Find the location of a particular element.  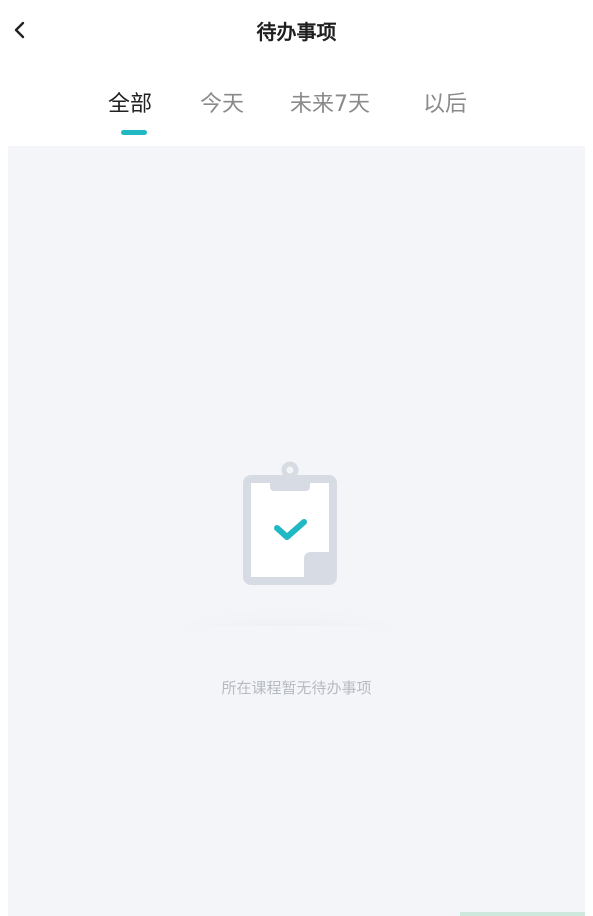

clipboard-check-icon is located at coordinates (290, 523).